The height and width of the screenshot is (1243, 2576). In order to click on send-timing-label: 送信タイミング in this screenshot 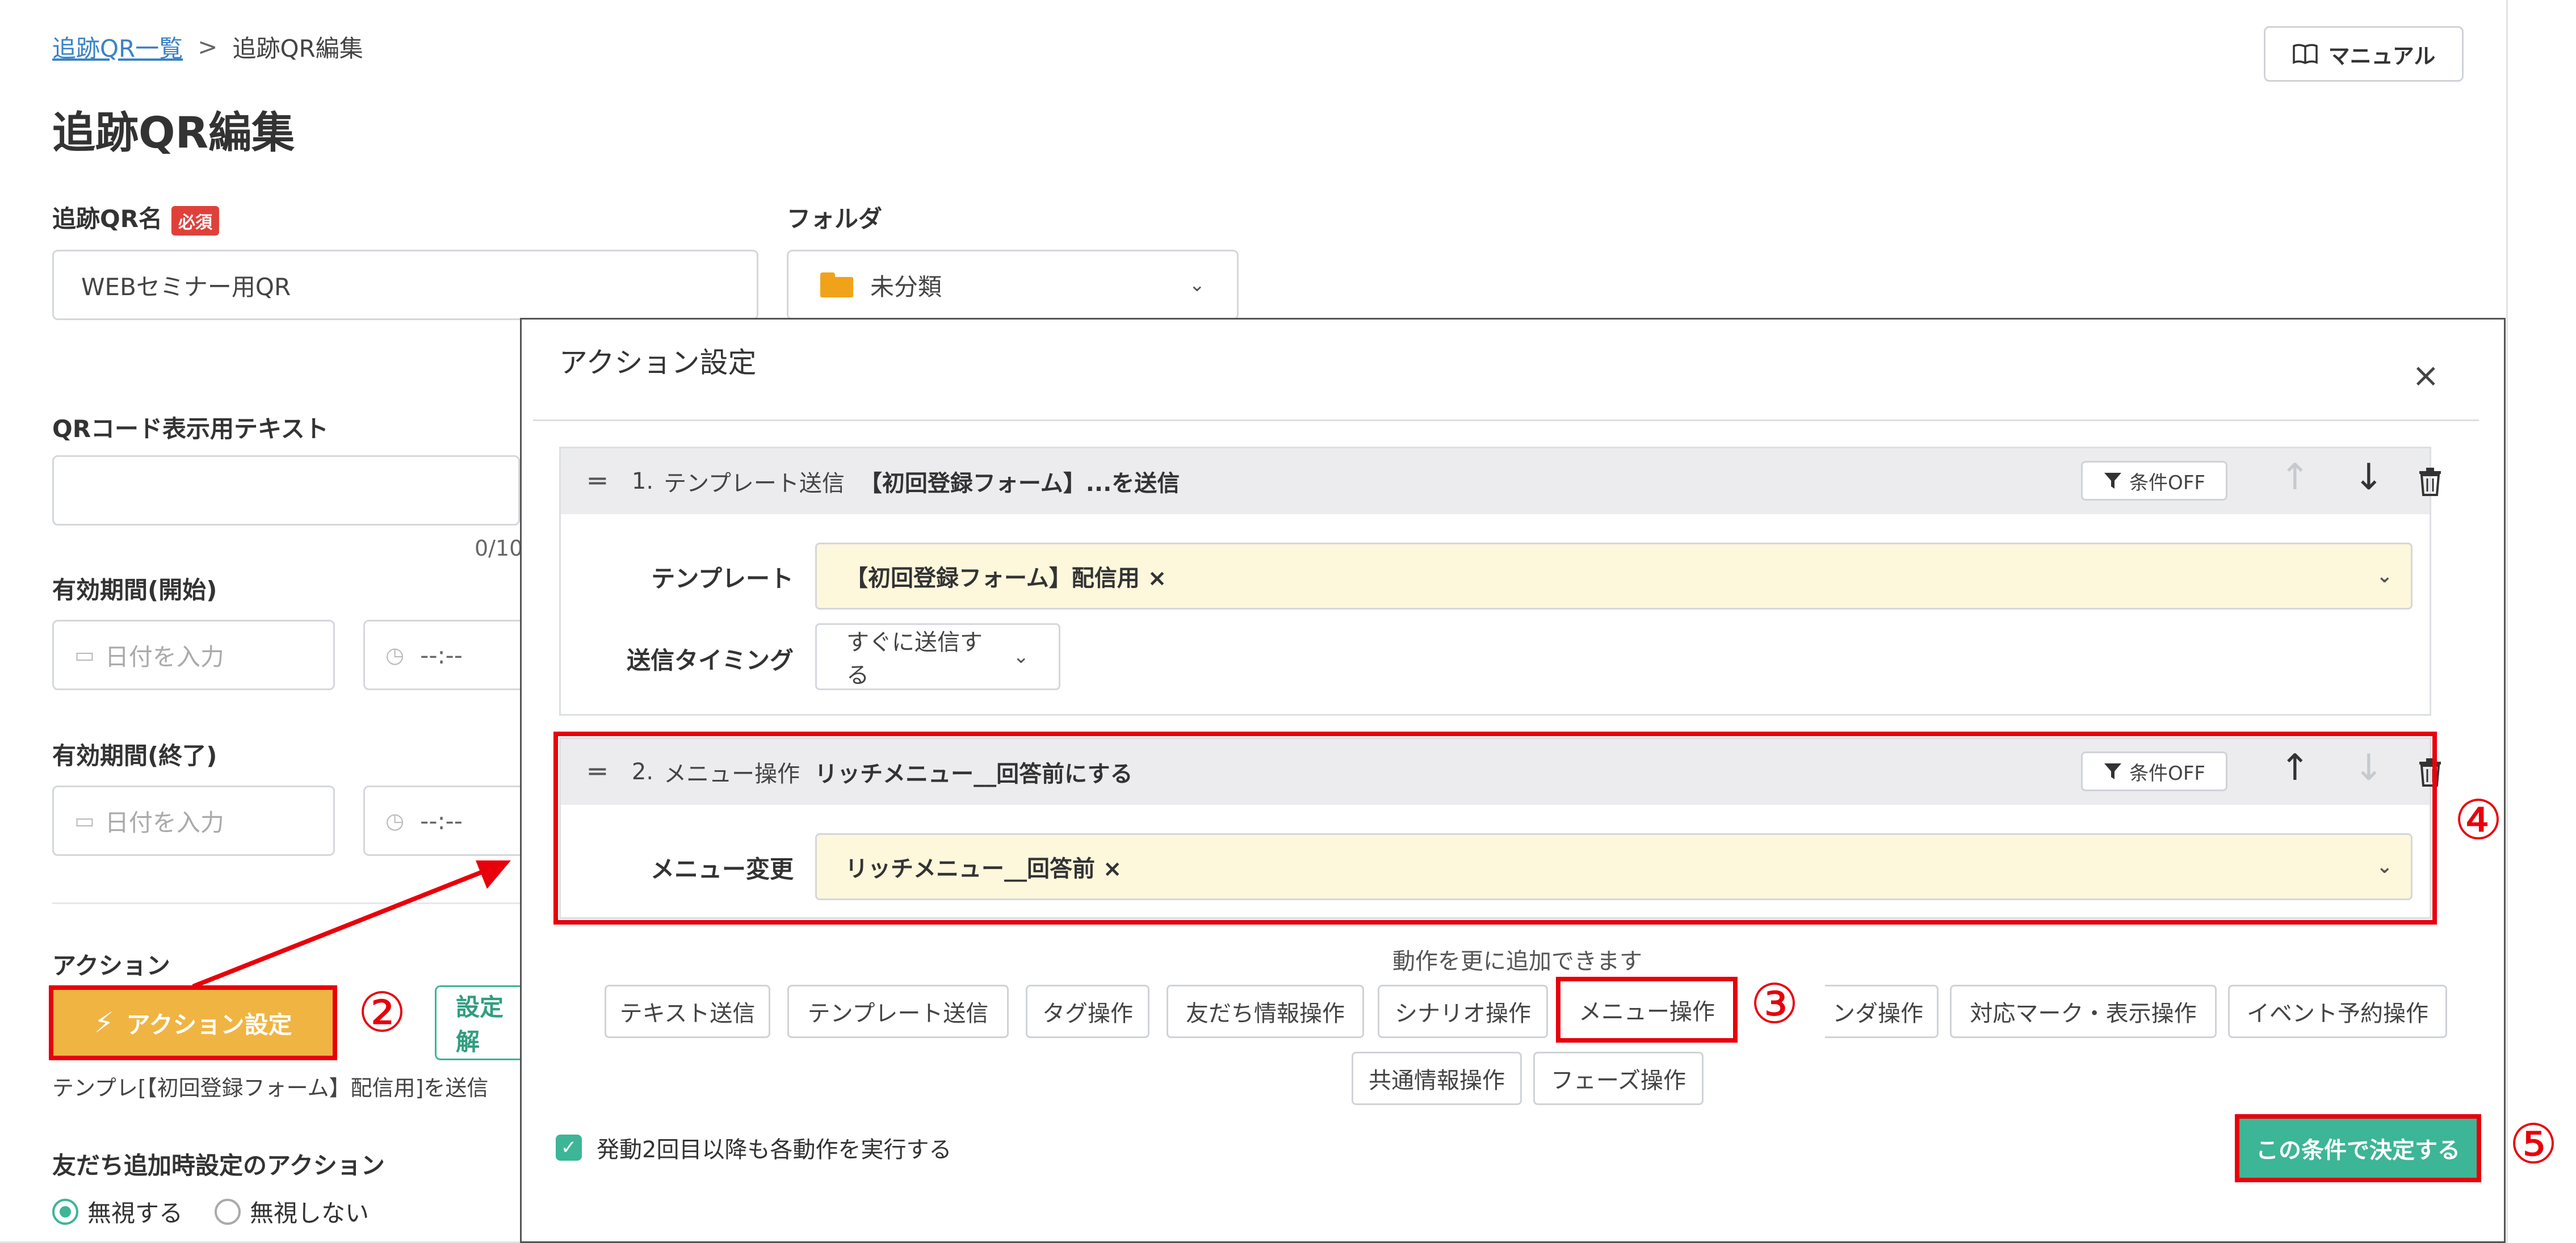, I will do `click(710, 660)`.